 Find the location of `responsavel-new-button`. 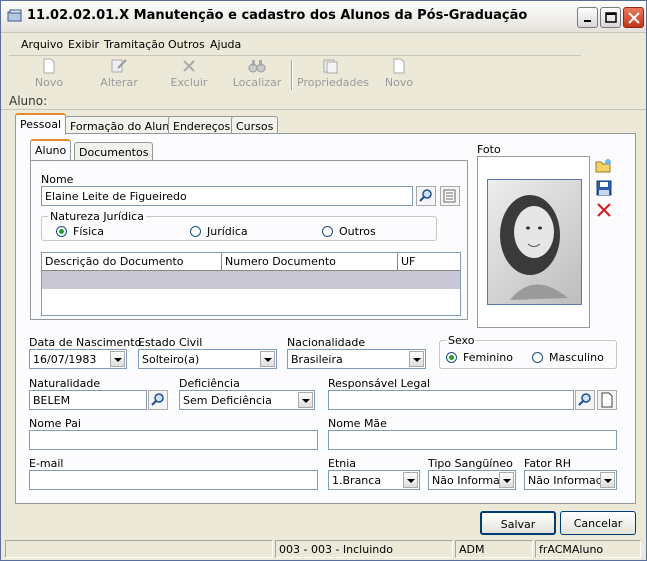

responsavel-new-button is located at coordinates (607, 400).